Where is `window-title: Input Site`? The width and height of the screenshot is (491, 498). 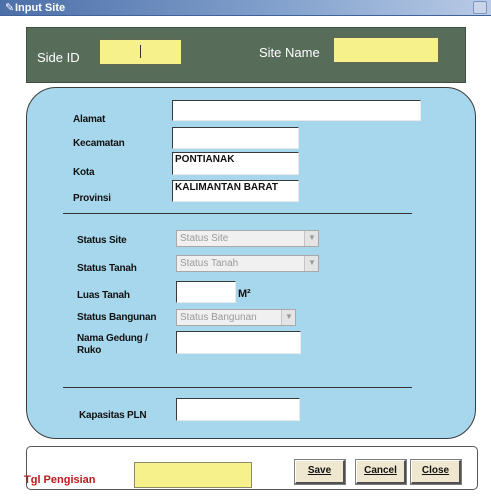 window-title: Input Site is located at coordinates (40, 8).